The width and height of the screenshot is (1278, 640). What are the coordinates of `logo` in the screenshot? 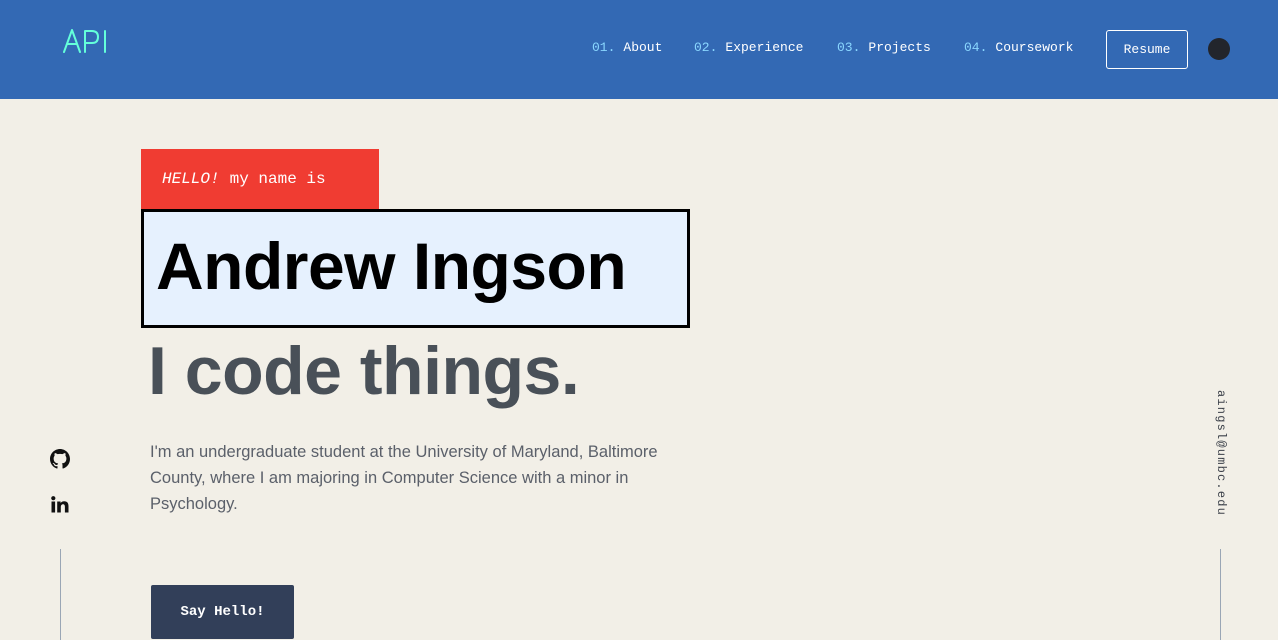 It's located at (86, 41).